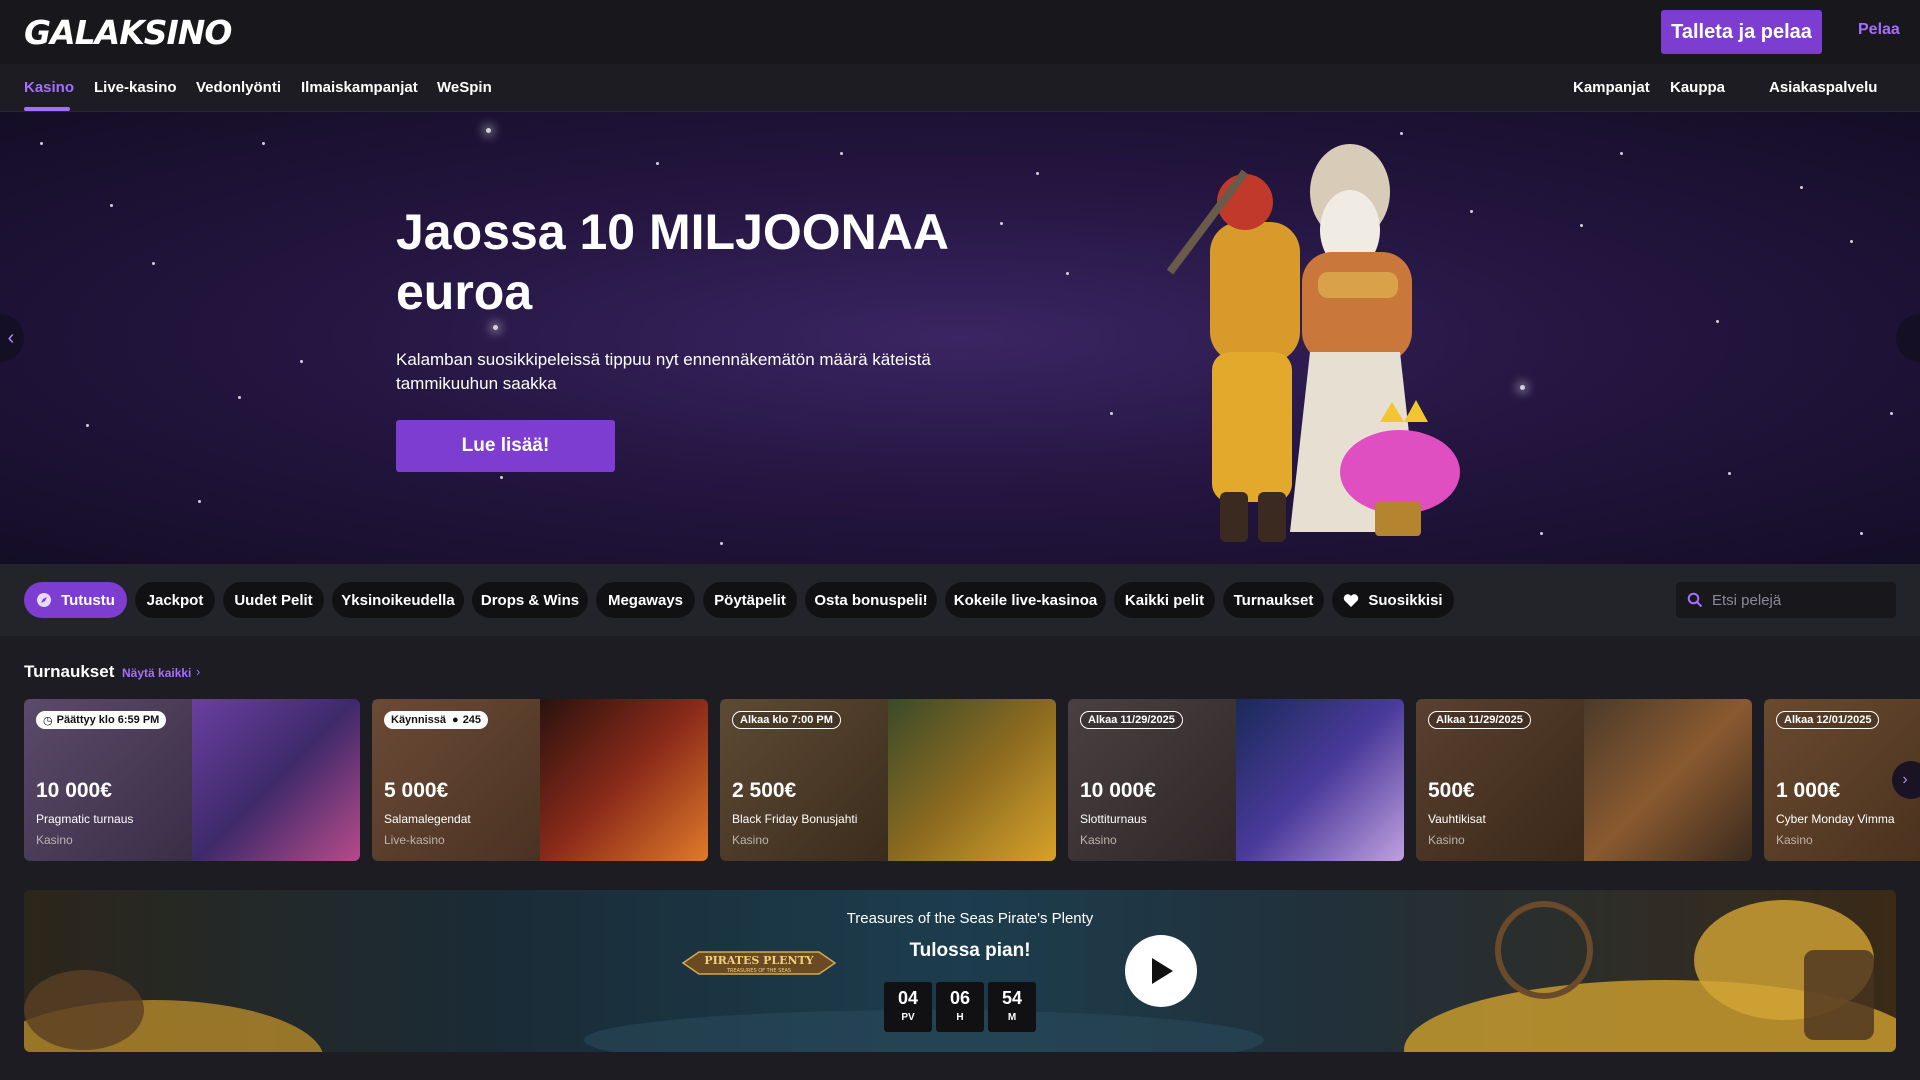  I want to click on chip-megaways: Megaways, so click(645, 600).